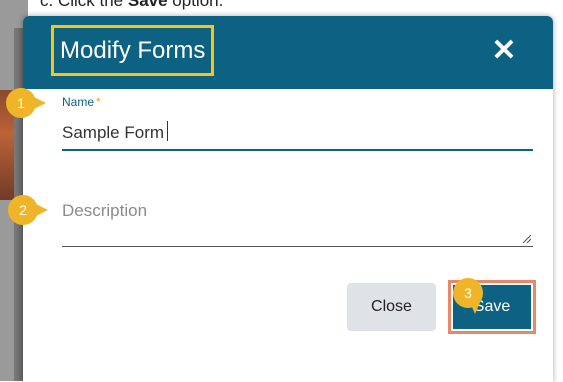 The height and width of the screenshot is (382, 563). I want to click on name-value-text: Sample Form, so click(113, 132).